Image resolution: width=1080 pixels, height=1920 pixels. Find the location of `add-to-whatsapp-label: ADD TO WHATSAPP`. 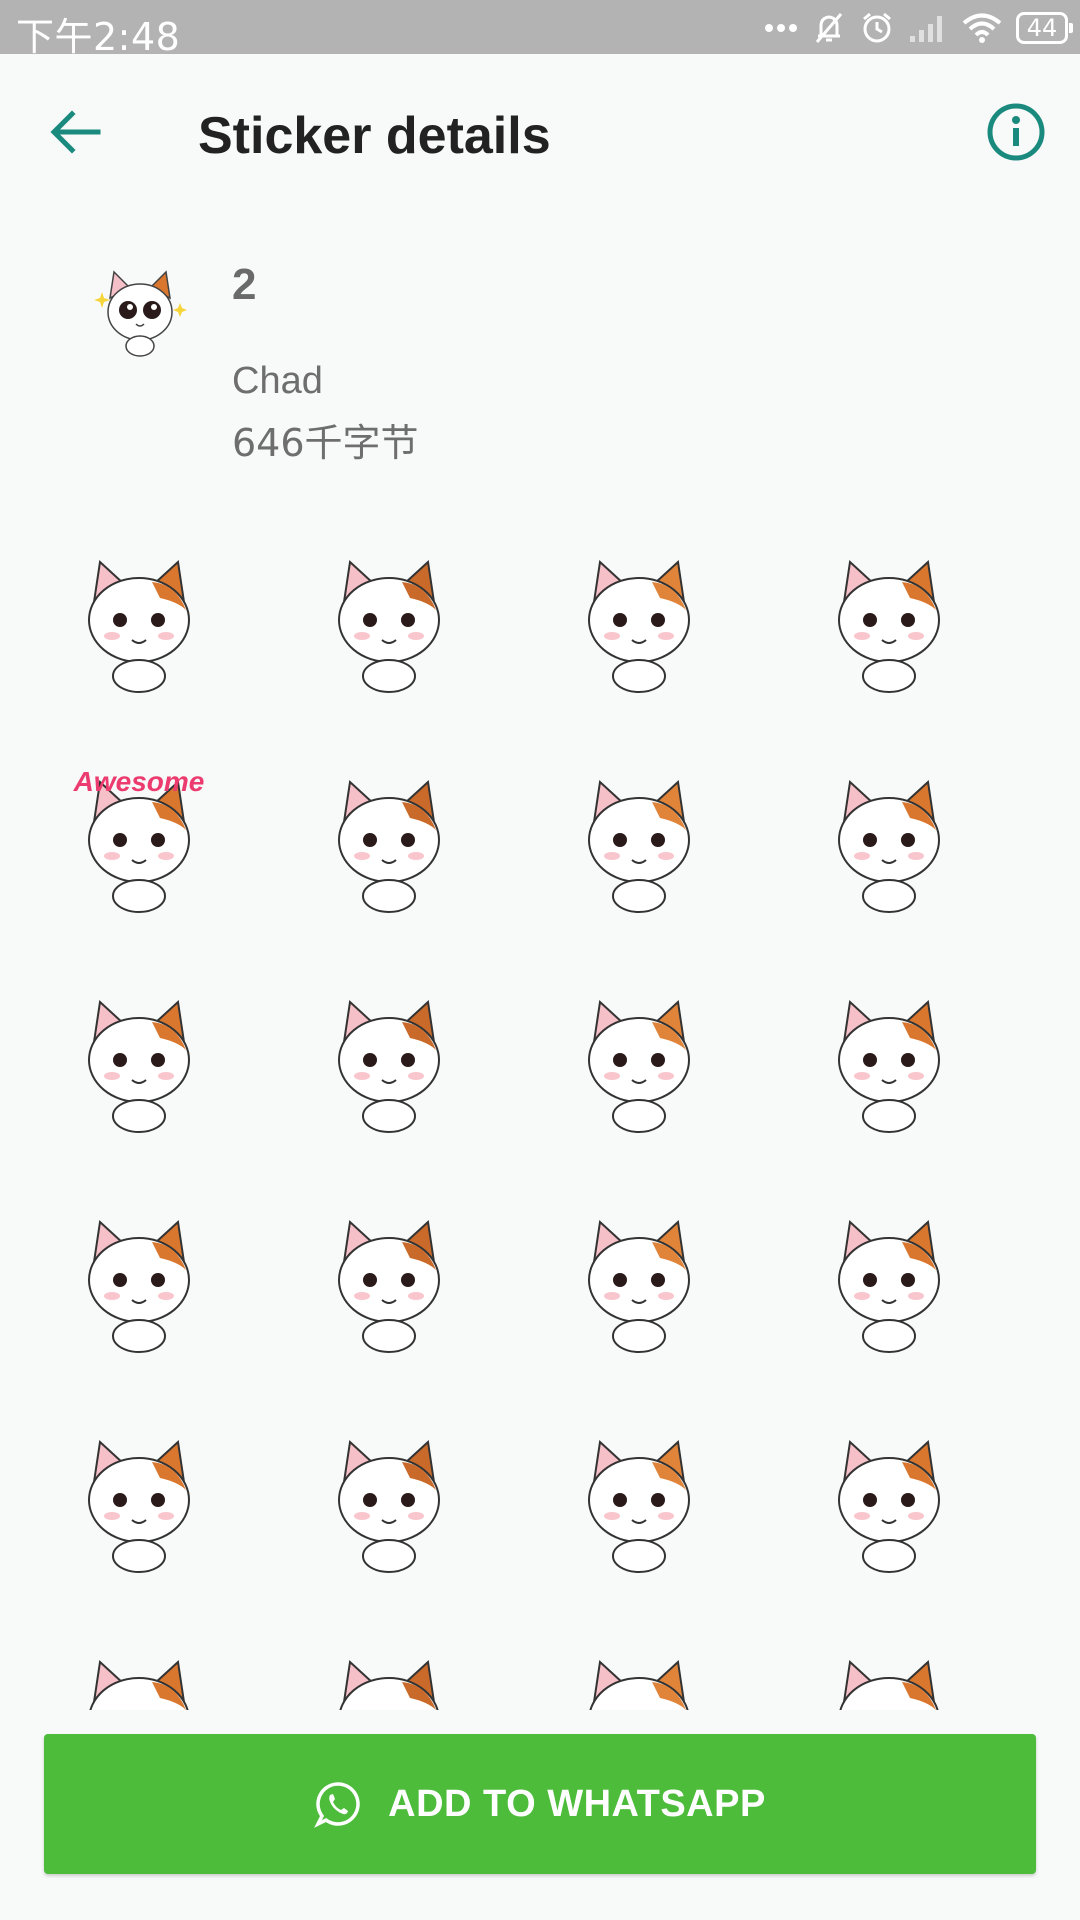

add-to-whatsapp-label: ADD TO WHATSAPP is located at coordinates (577, 1803).